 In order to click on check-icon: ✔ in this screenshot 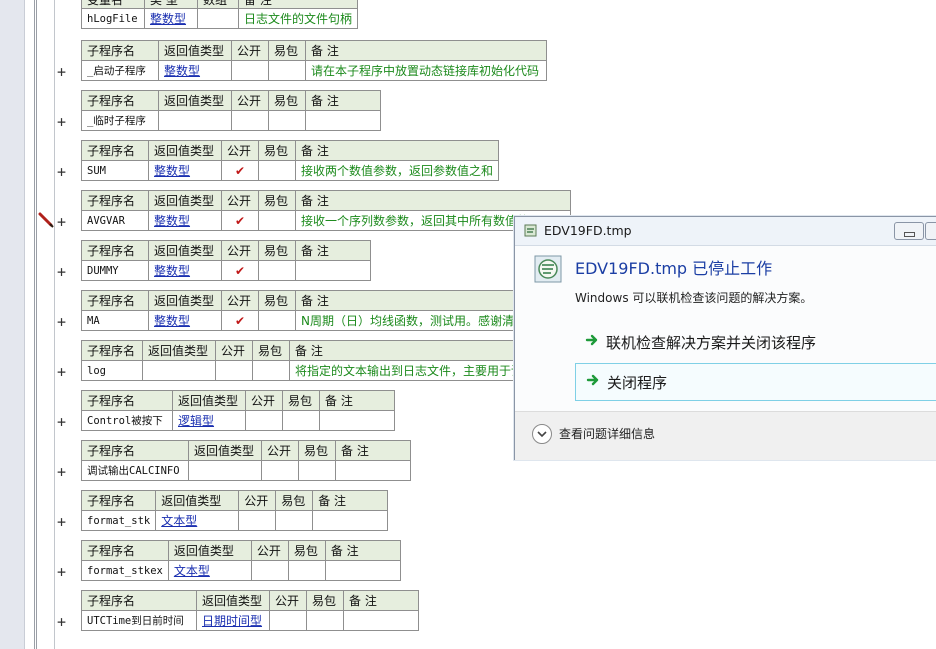, I will do `click(240, 170)`.